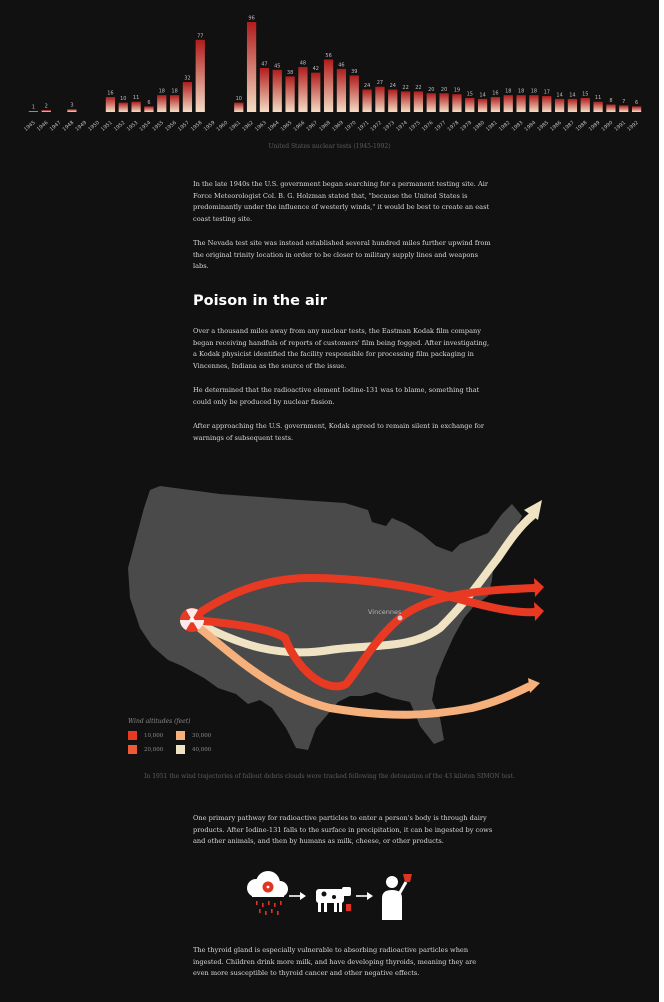  What do you see at coordinates (636, 109) in the screenshot?
I see `bar-1992` at bounding box center [636, 109].